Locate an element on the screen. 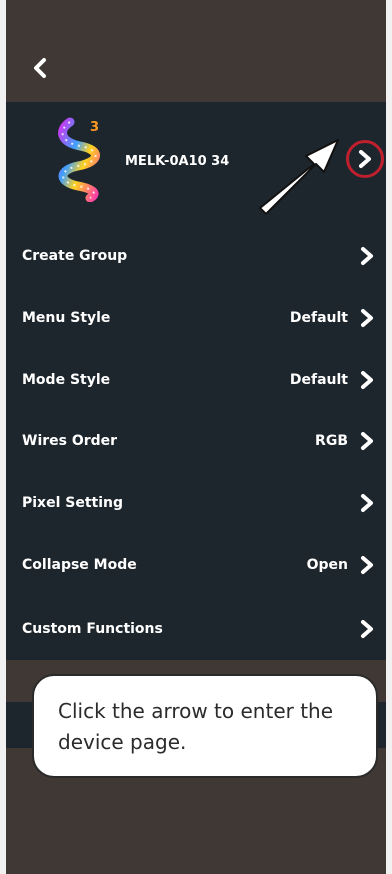 Image resolution: width=392 pixels, height=874 pixels. setting-label: Create Group is located at coordinates (75, 256).